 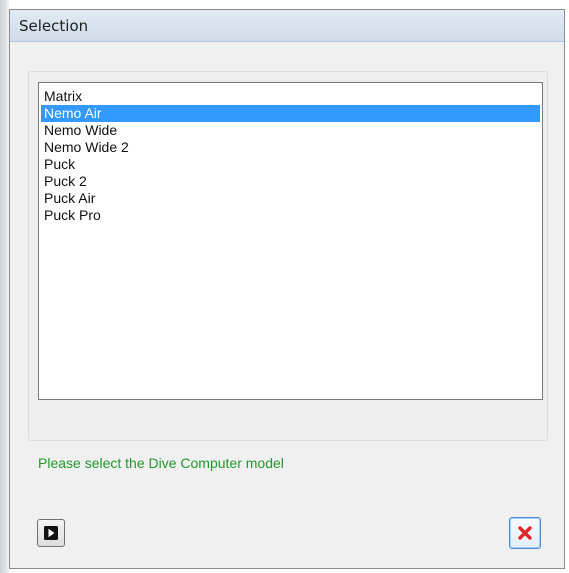 What do you see at coordinates (54, 26) in the screenshot?
I see `window-title: Selection` at bounding box center [54, 26].